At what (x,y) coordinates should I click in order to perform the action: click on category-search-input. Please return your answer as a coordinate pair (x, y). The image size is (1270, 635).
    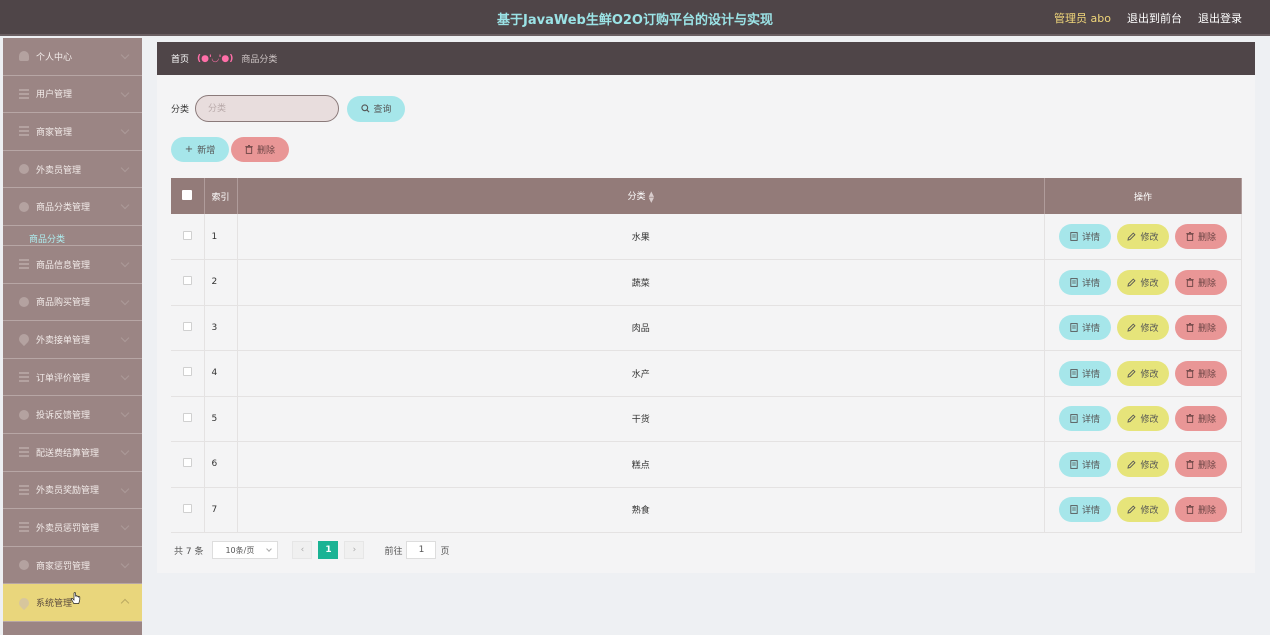
    Looking at the image, I should click on (267, 108).